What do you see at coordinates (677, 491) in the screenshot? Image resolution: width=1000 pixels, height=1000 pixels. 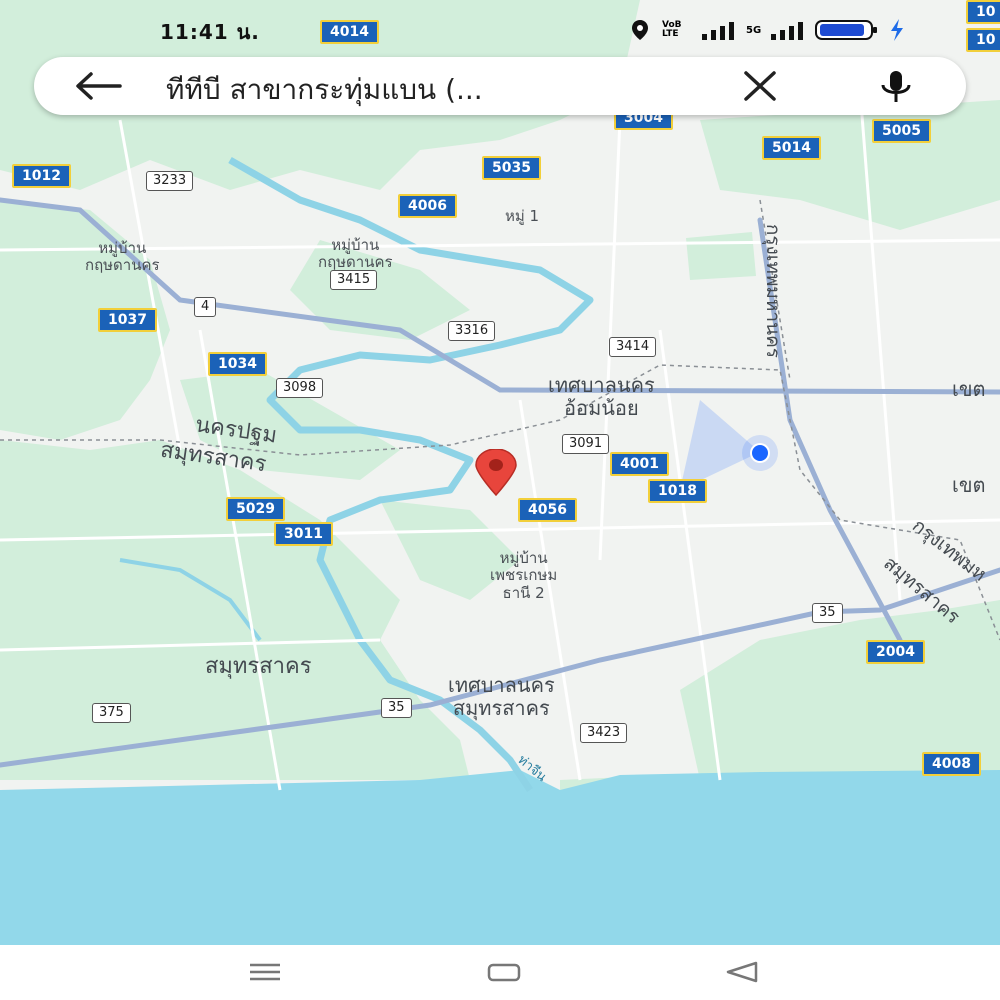 I see `route-shield: 1018` at bounding box center [677, 491].